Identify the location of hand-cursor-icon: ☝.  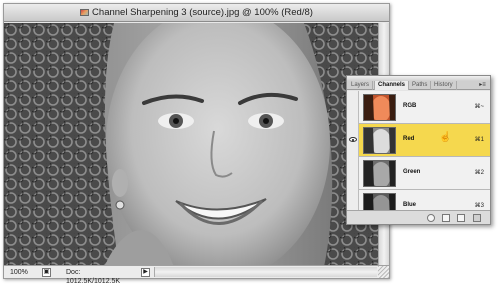
(445, 137).